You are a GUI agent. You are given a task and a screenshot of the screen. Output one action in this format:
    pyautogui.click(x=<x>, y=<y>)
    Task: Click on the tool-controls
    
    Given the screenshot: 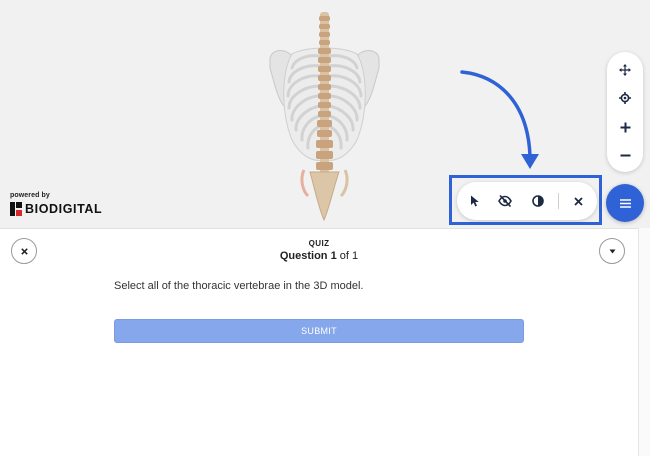 What is the action you would take?
    pyautogui.click(x=527, y=201)
    